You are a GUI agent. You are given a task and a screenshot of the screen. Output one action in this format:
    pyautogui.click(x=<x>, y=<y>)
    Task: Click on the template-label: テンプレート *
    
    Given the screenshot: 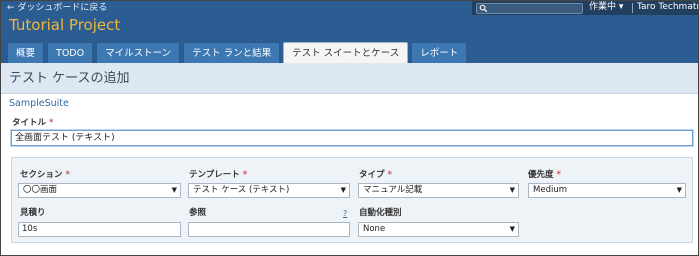 What is the action you would take?
    pyautogui.click(x=218, y=175)
    